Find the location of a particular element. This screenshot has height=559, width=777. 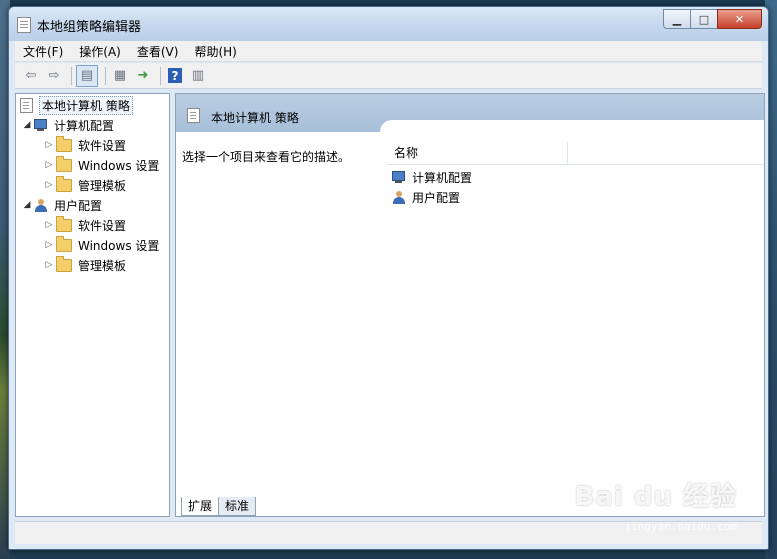

tree-item-label: 用户配置 is located at coordinates (78, 205).